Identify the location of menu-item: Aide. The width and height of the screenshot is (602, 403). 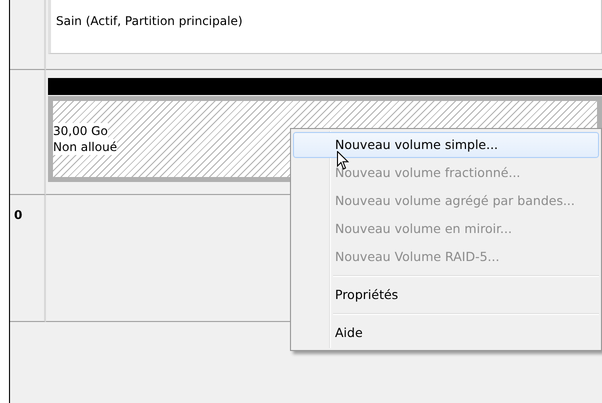
(446, 333).